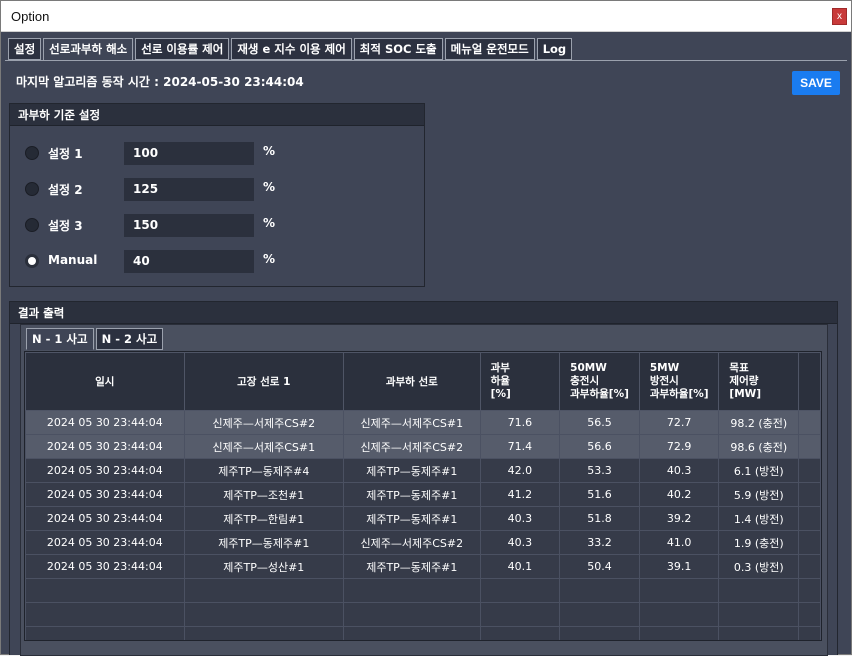 The width and height of the screenshot is (852, 656). What do you see at coordinates (744, 381) in the screenshot?
I see `column-header-line: 제어량` at bounding box center [744, 381].